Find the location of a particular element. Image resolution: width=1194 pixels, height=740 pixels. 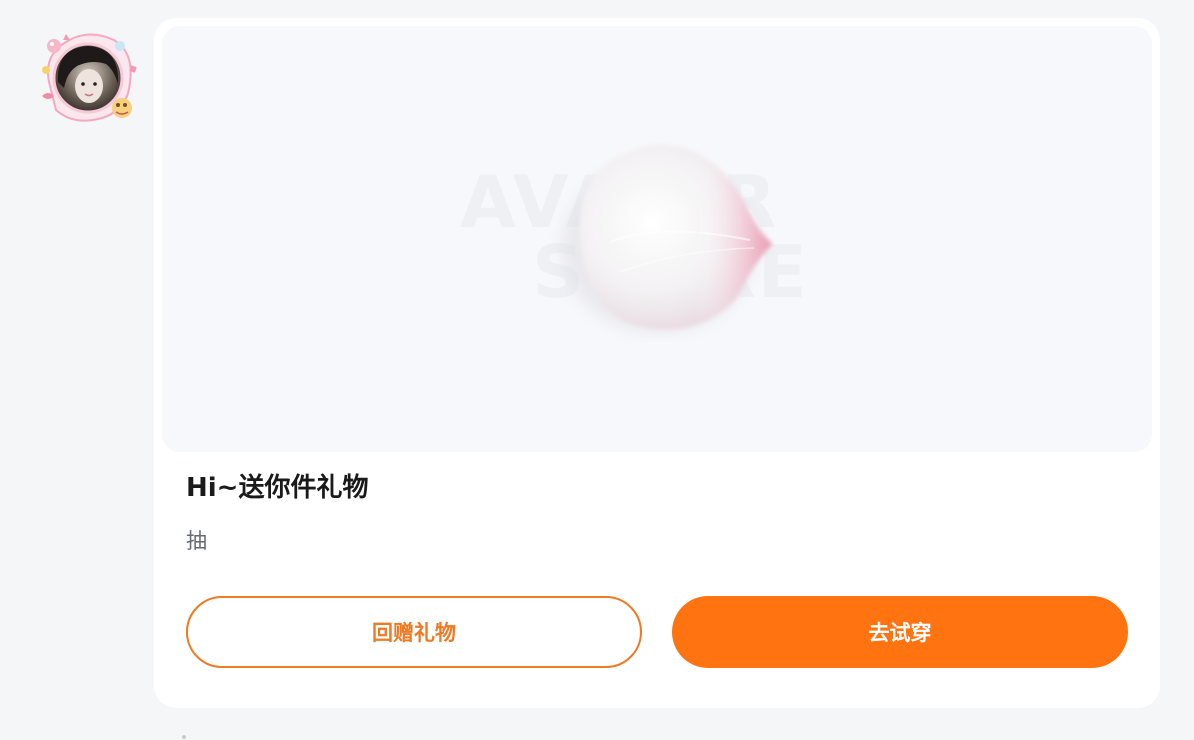

sender-avatar is located at coordinates (88, 78).